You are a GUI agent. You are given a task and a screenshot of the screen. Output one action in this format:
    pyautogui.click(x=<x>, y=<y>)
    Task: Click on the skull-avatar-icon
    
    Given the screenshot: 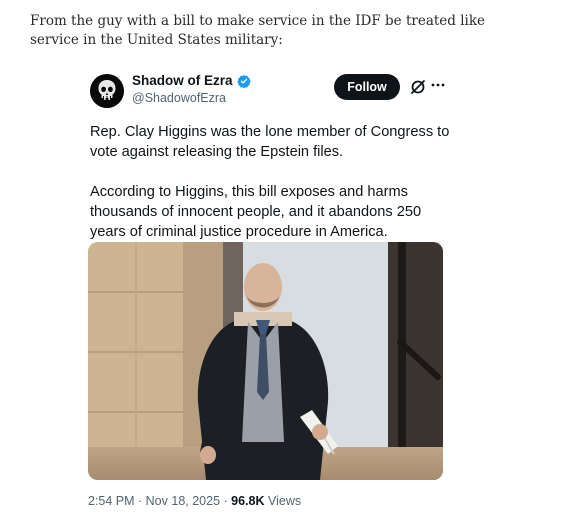 What is the action you would take?
    pyautogui.click(x=107, y=91)
    